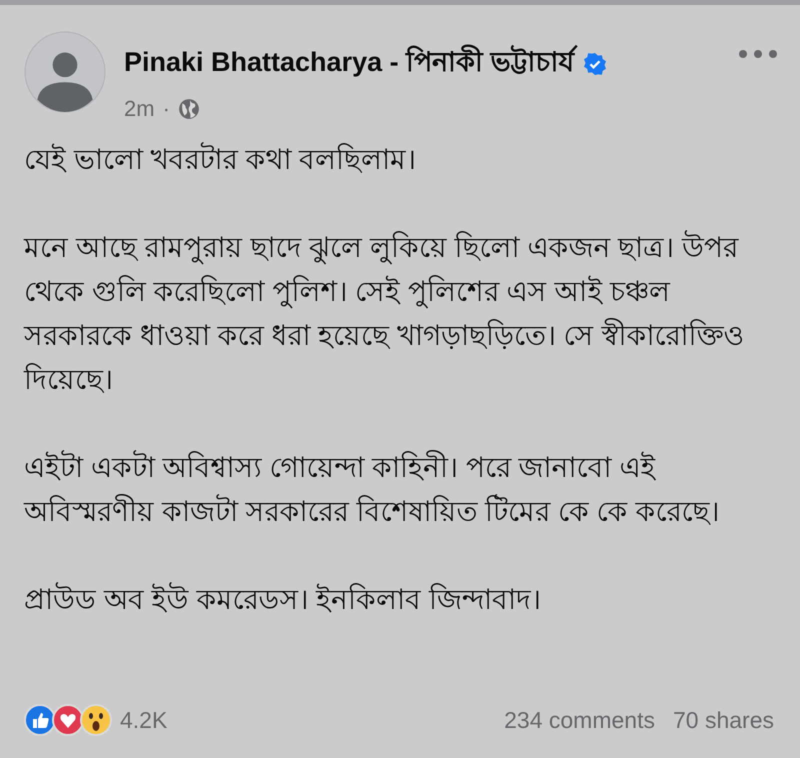 This screenshot has width=800, height=758. Describe the element at coordinates (139, 109) in the screenshot. I see `post-time: 2m` at that location.